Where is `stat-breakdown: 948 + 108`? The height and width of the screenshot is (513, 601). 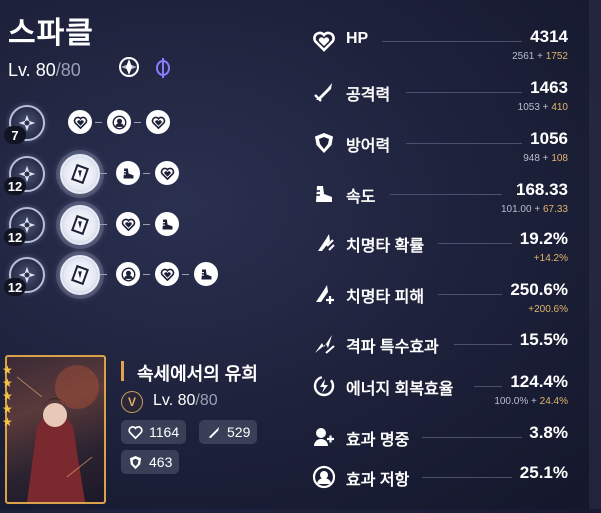 stat-breakdown: 948 + 108 is located at coordinates (545, 158).